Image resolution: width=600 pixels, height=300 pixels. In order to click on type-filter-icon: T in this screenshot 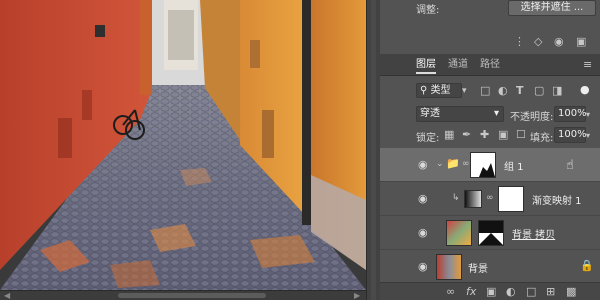, I will do `click(520, 91)`.